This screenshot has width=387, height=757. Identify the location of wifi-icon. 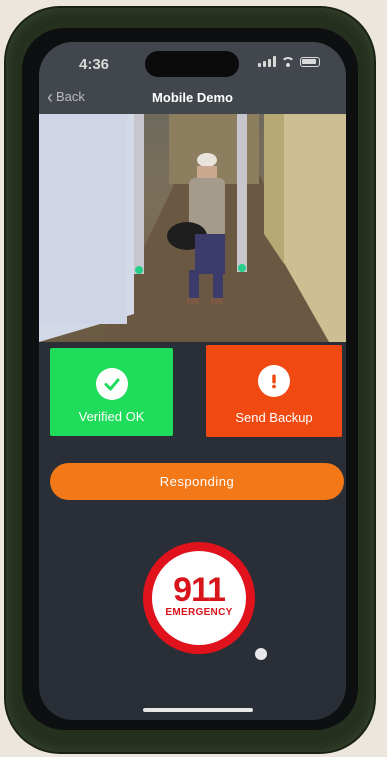
(288, 61).